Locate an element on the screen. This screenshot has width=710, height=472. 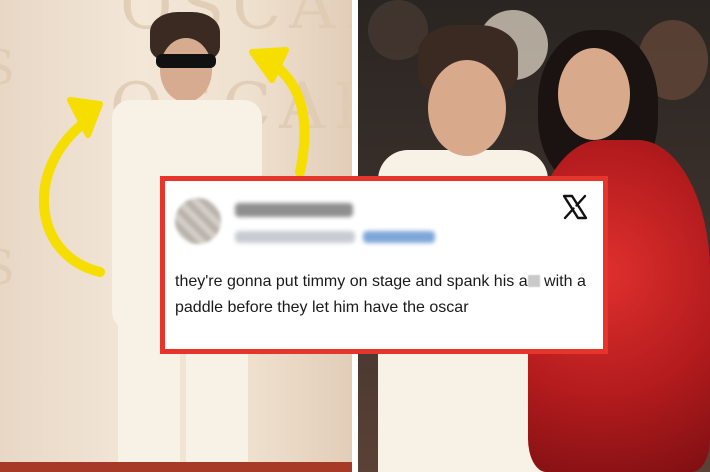
blurred-display-name is located at coordinates (294, 210).